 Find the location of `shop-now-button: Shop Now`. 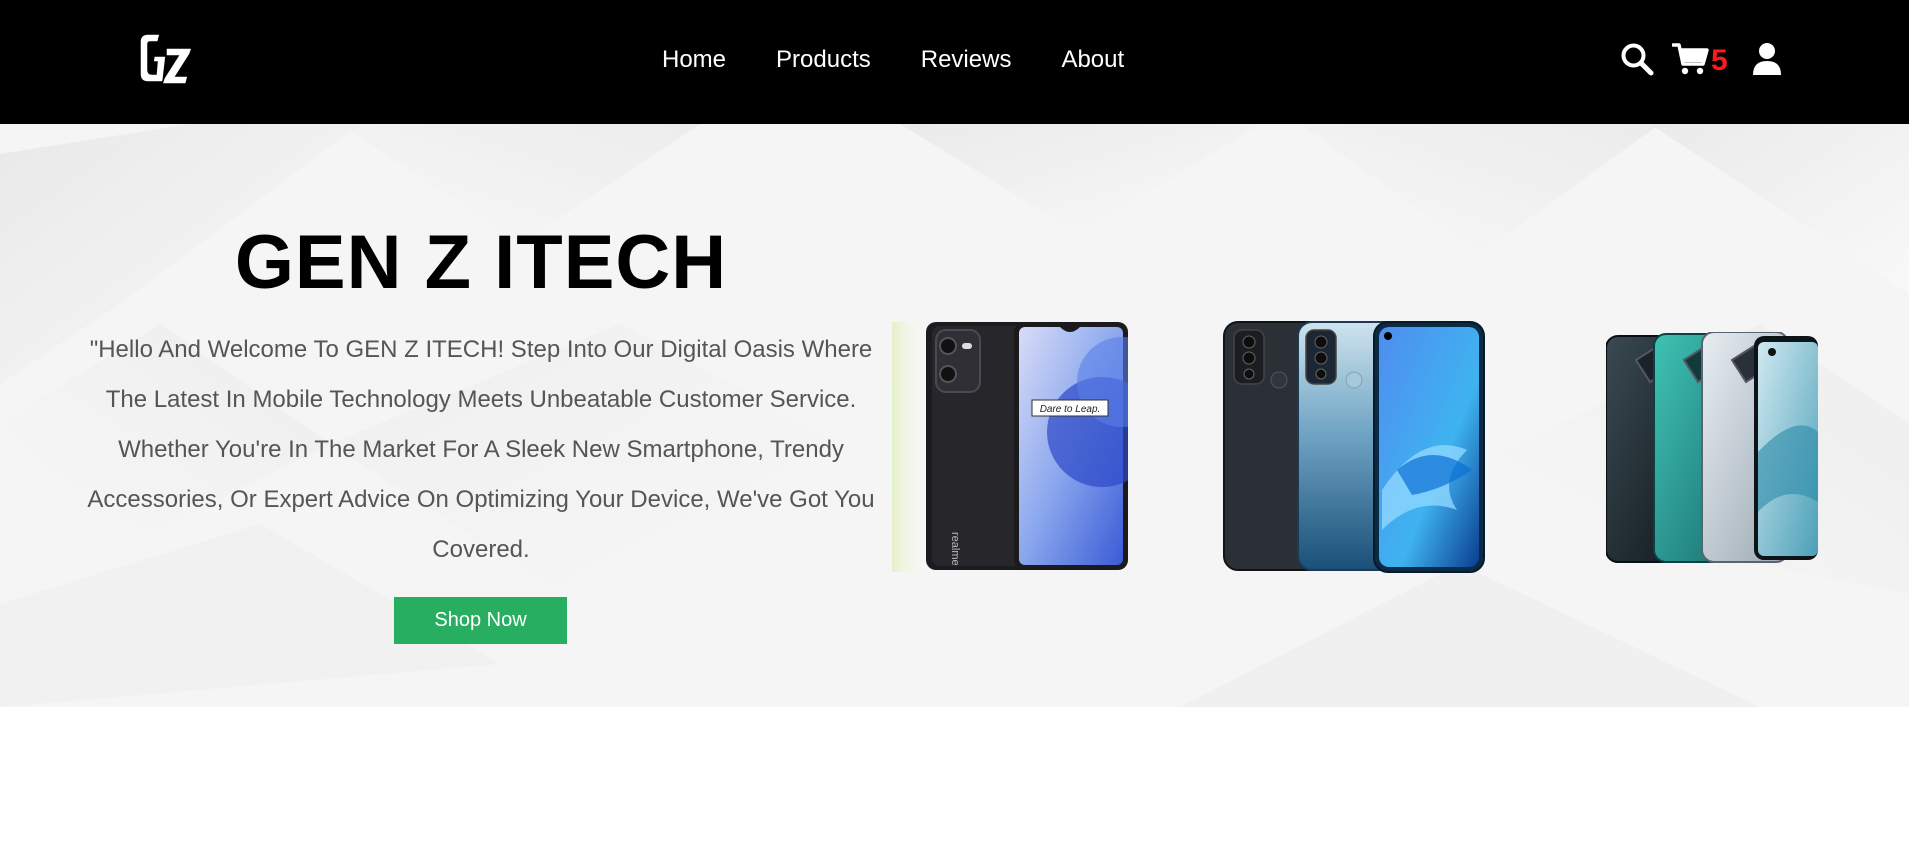

shop-now-button: Shop Now is located at coordinates (480, 620).